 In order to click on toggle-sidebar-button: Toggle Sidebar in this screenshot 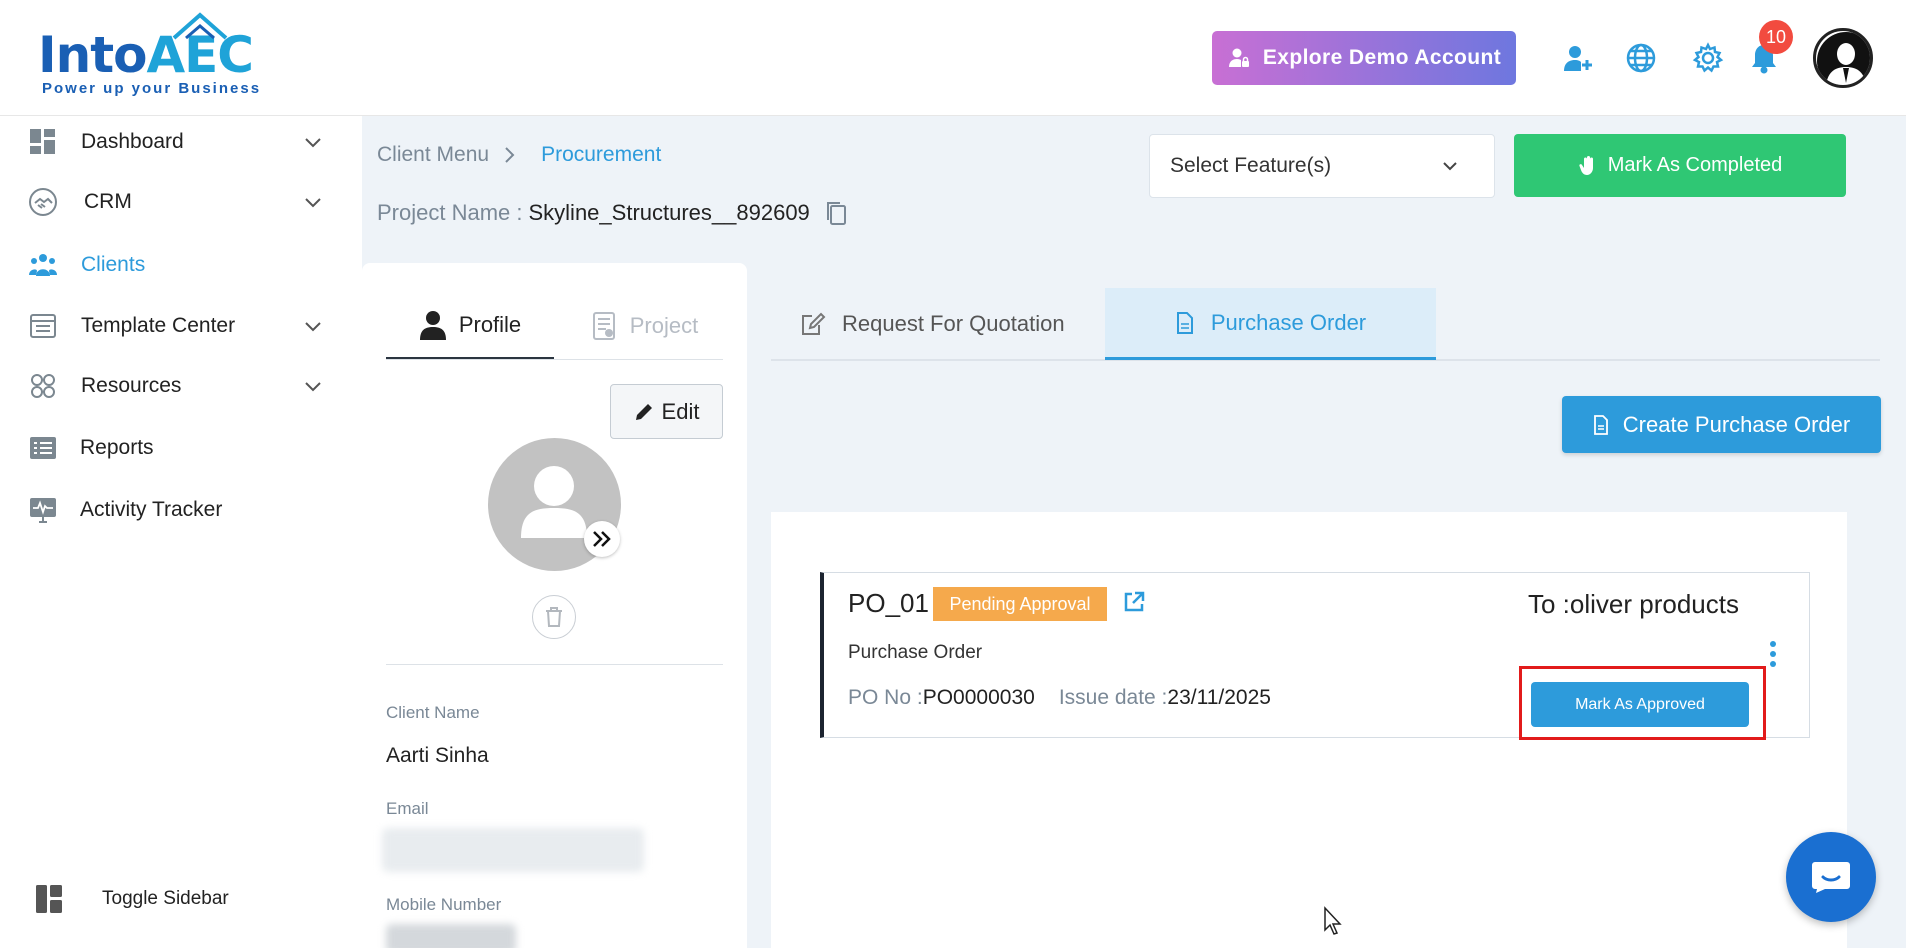, I will do `click(181, 899)`.